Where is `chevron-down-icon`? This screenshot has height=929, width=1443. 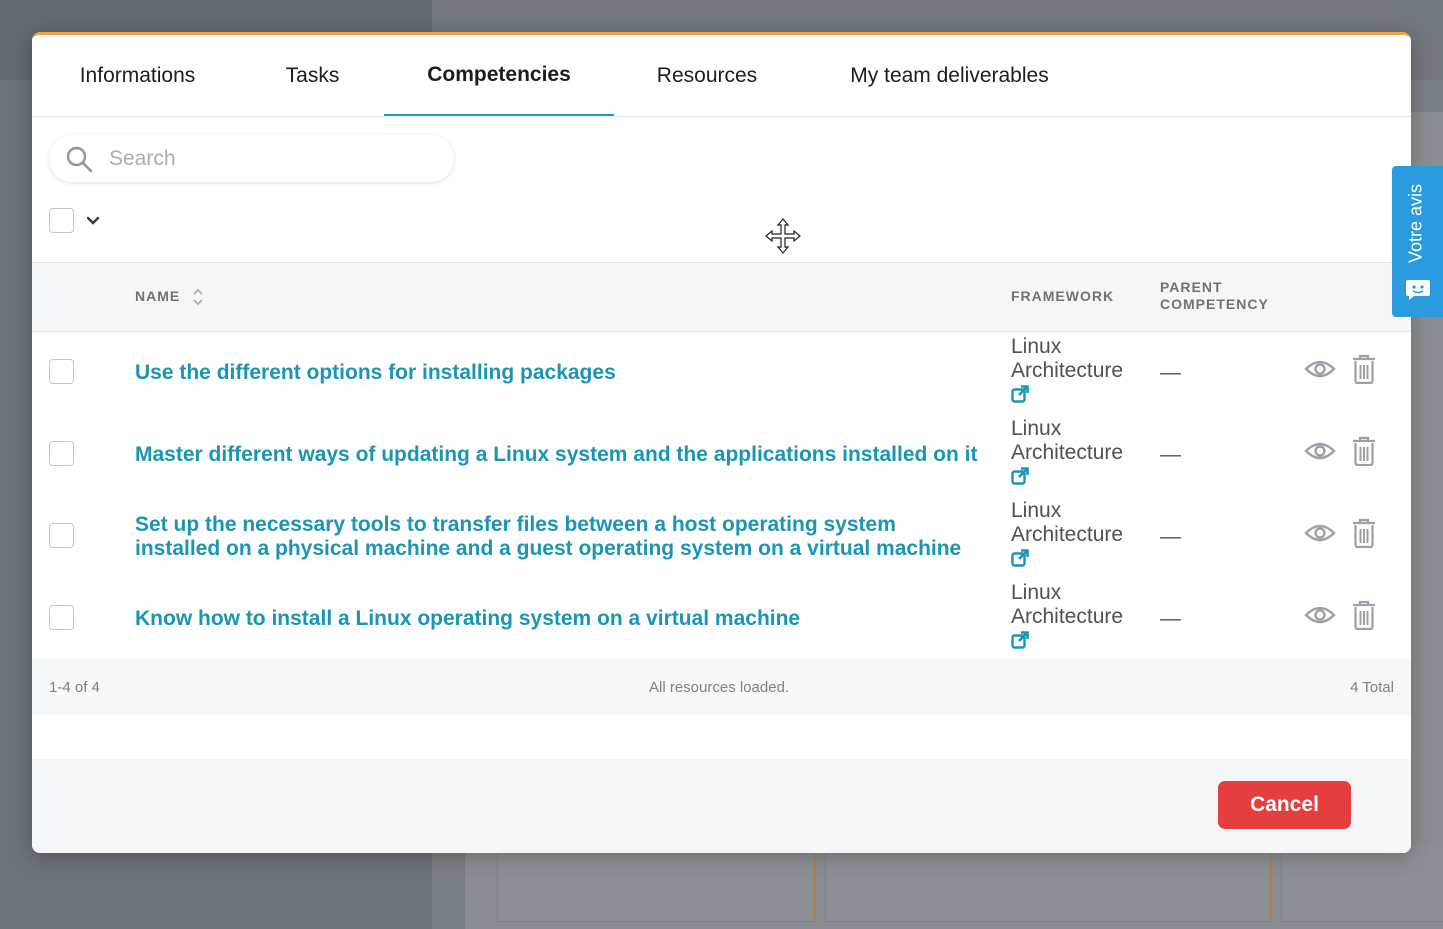 chevron-down-icon is located at coordinates (93, 221).